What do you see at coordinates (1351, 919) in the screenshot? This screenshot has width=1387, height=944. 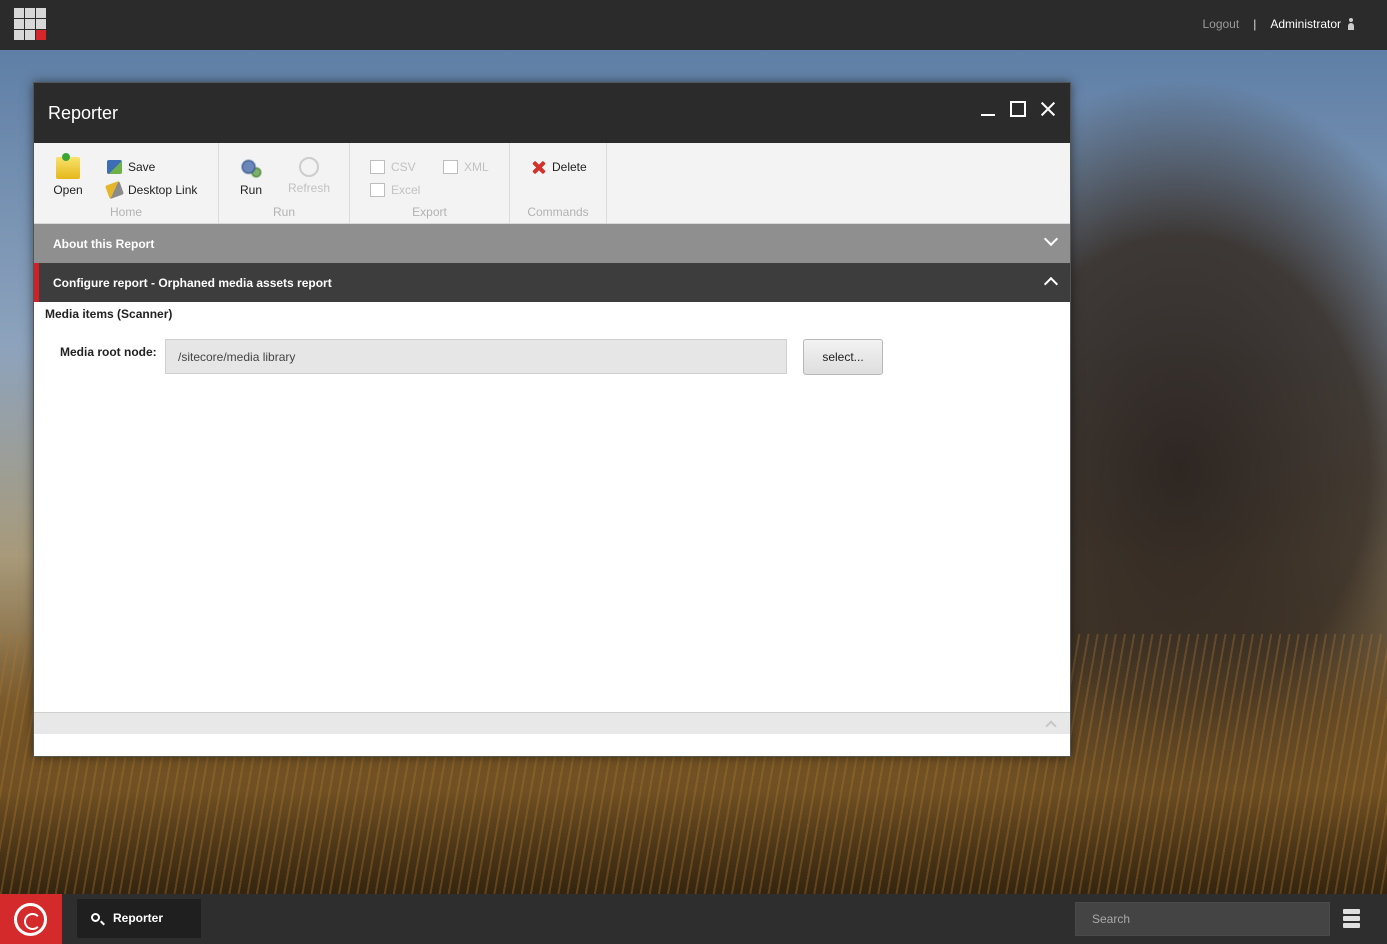 I see `tray-menu-icon` at bounding box center [1351, 919].